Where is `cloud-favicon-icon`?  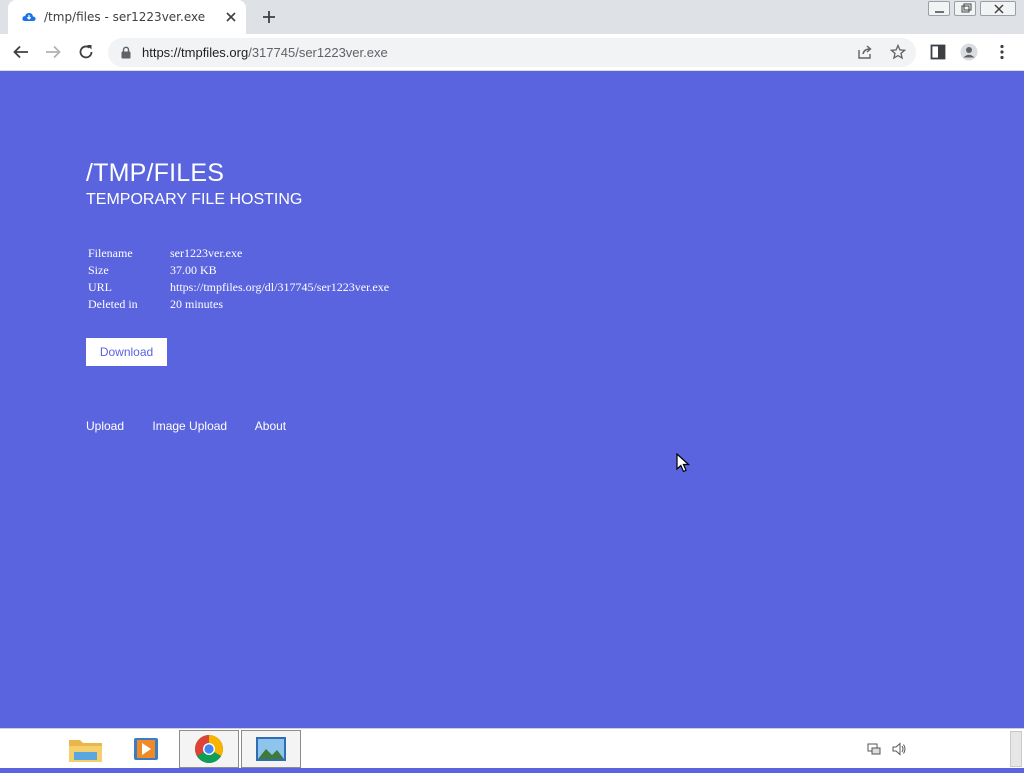 cloud-favicon-icon is located at coordinates (29, 17).